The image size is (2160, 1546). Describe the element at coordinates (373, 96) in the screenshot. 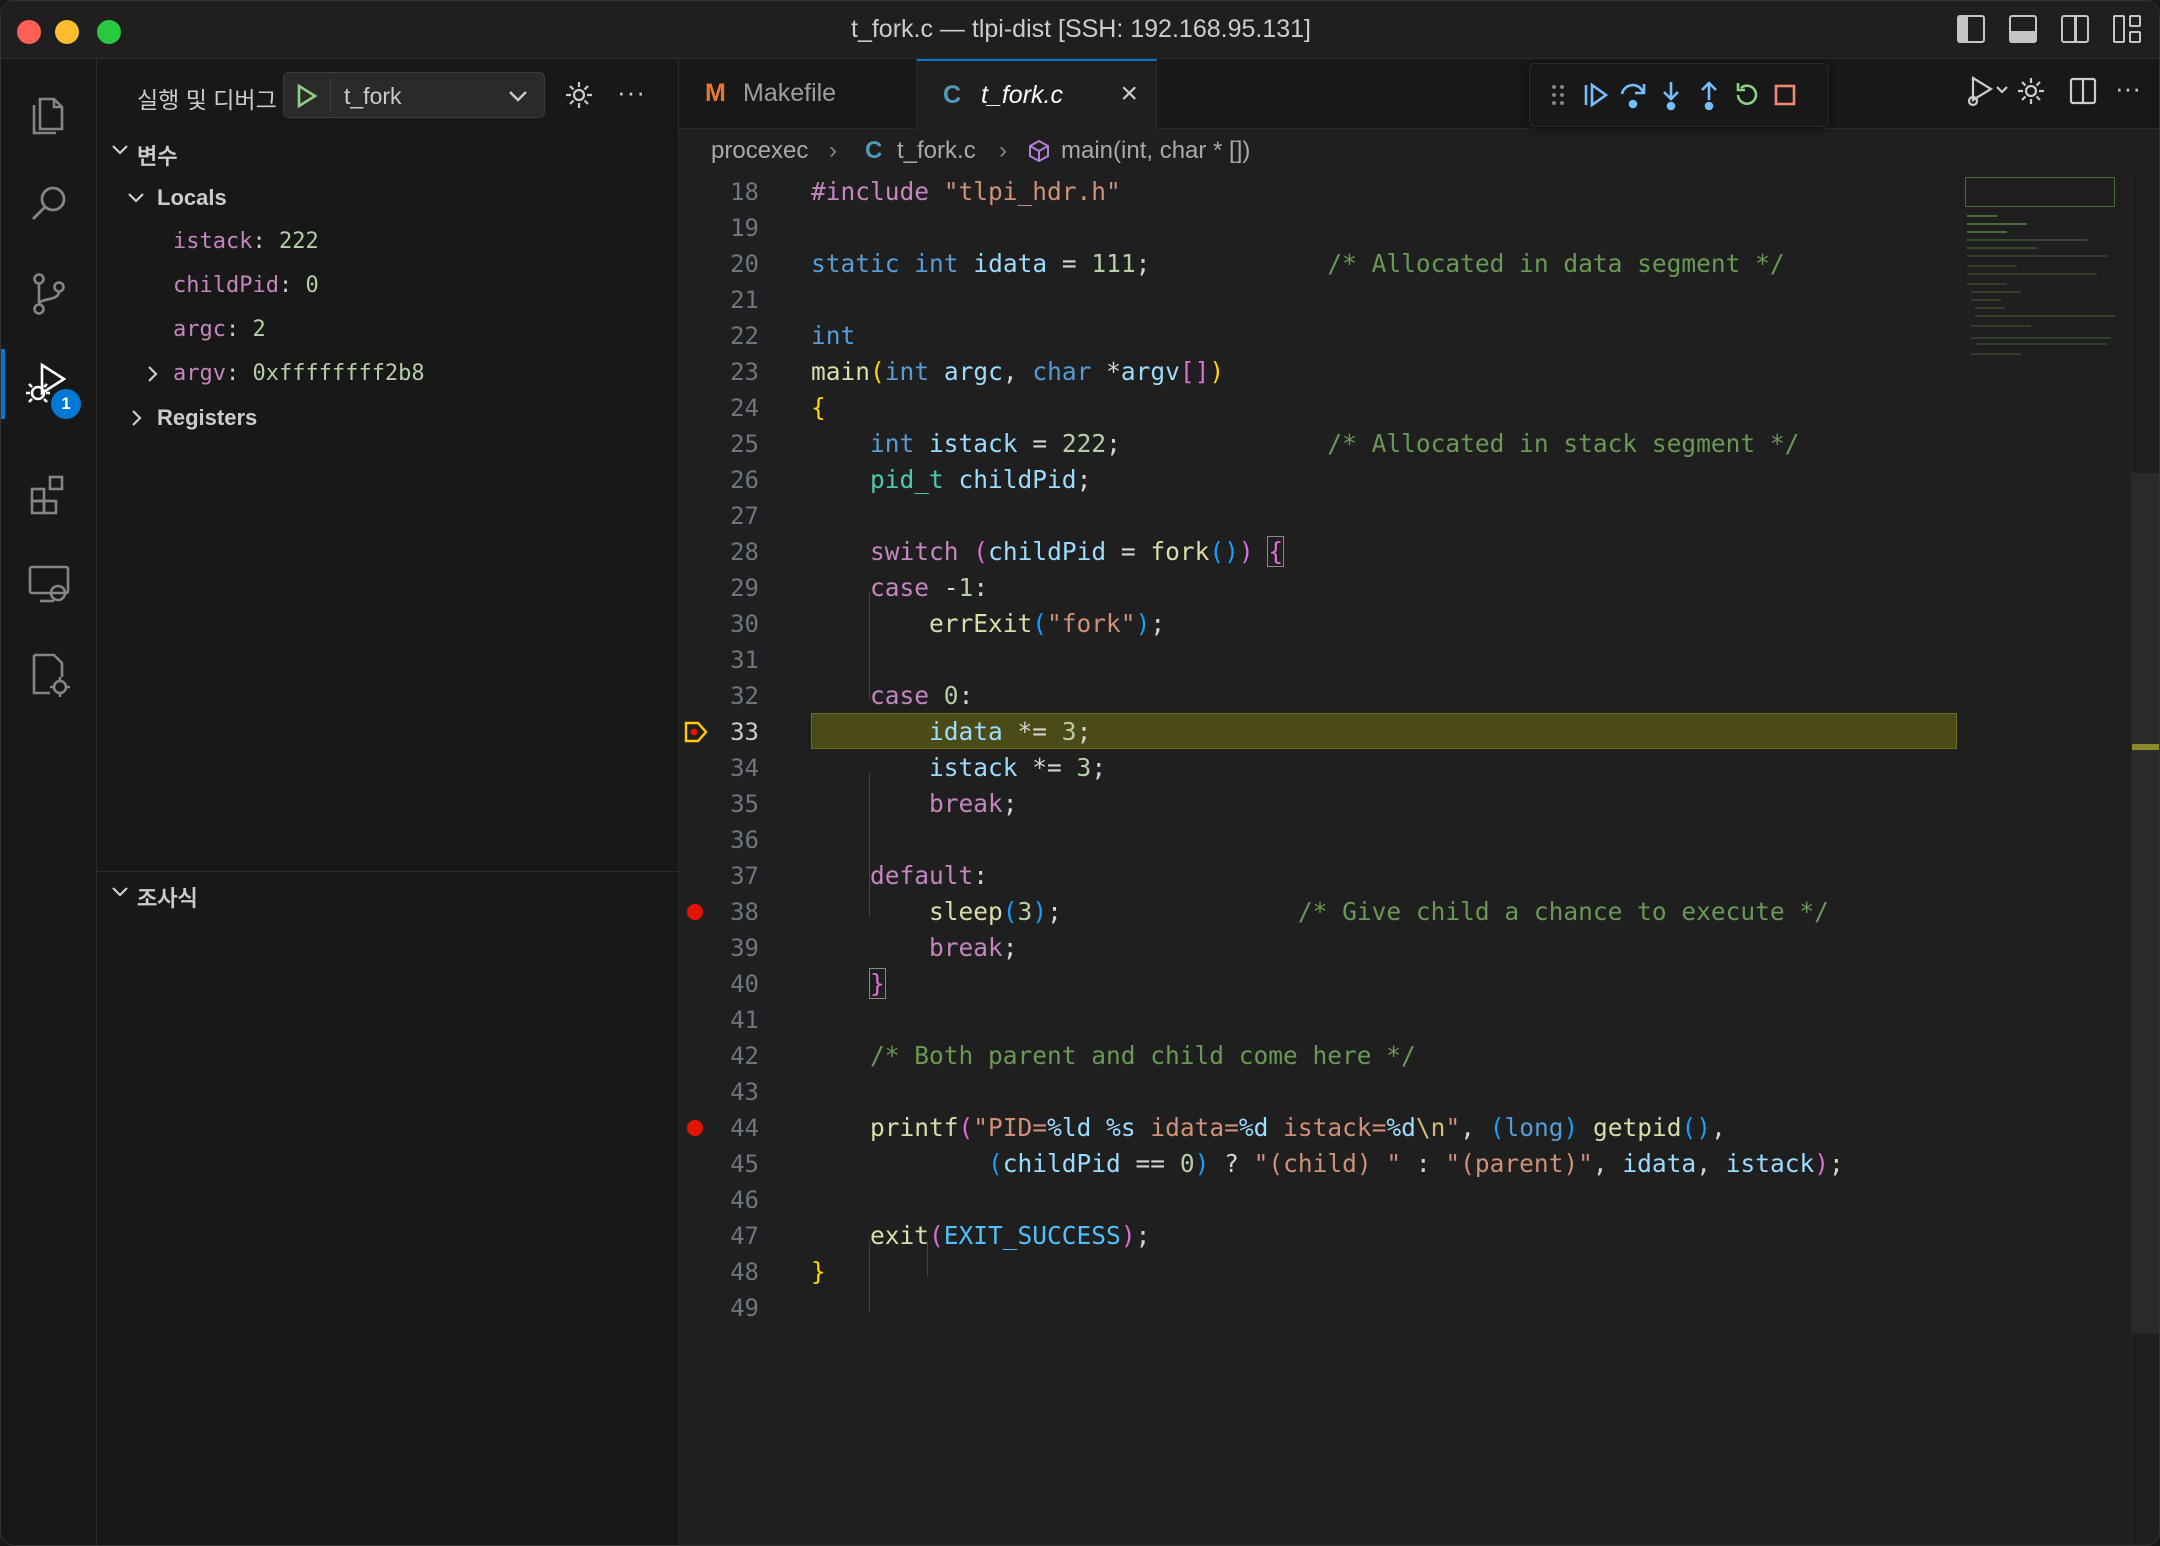

I see `launch-config-name: t_fork` at that location.